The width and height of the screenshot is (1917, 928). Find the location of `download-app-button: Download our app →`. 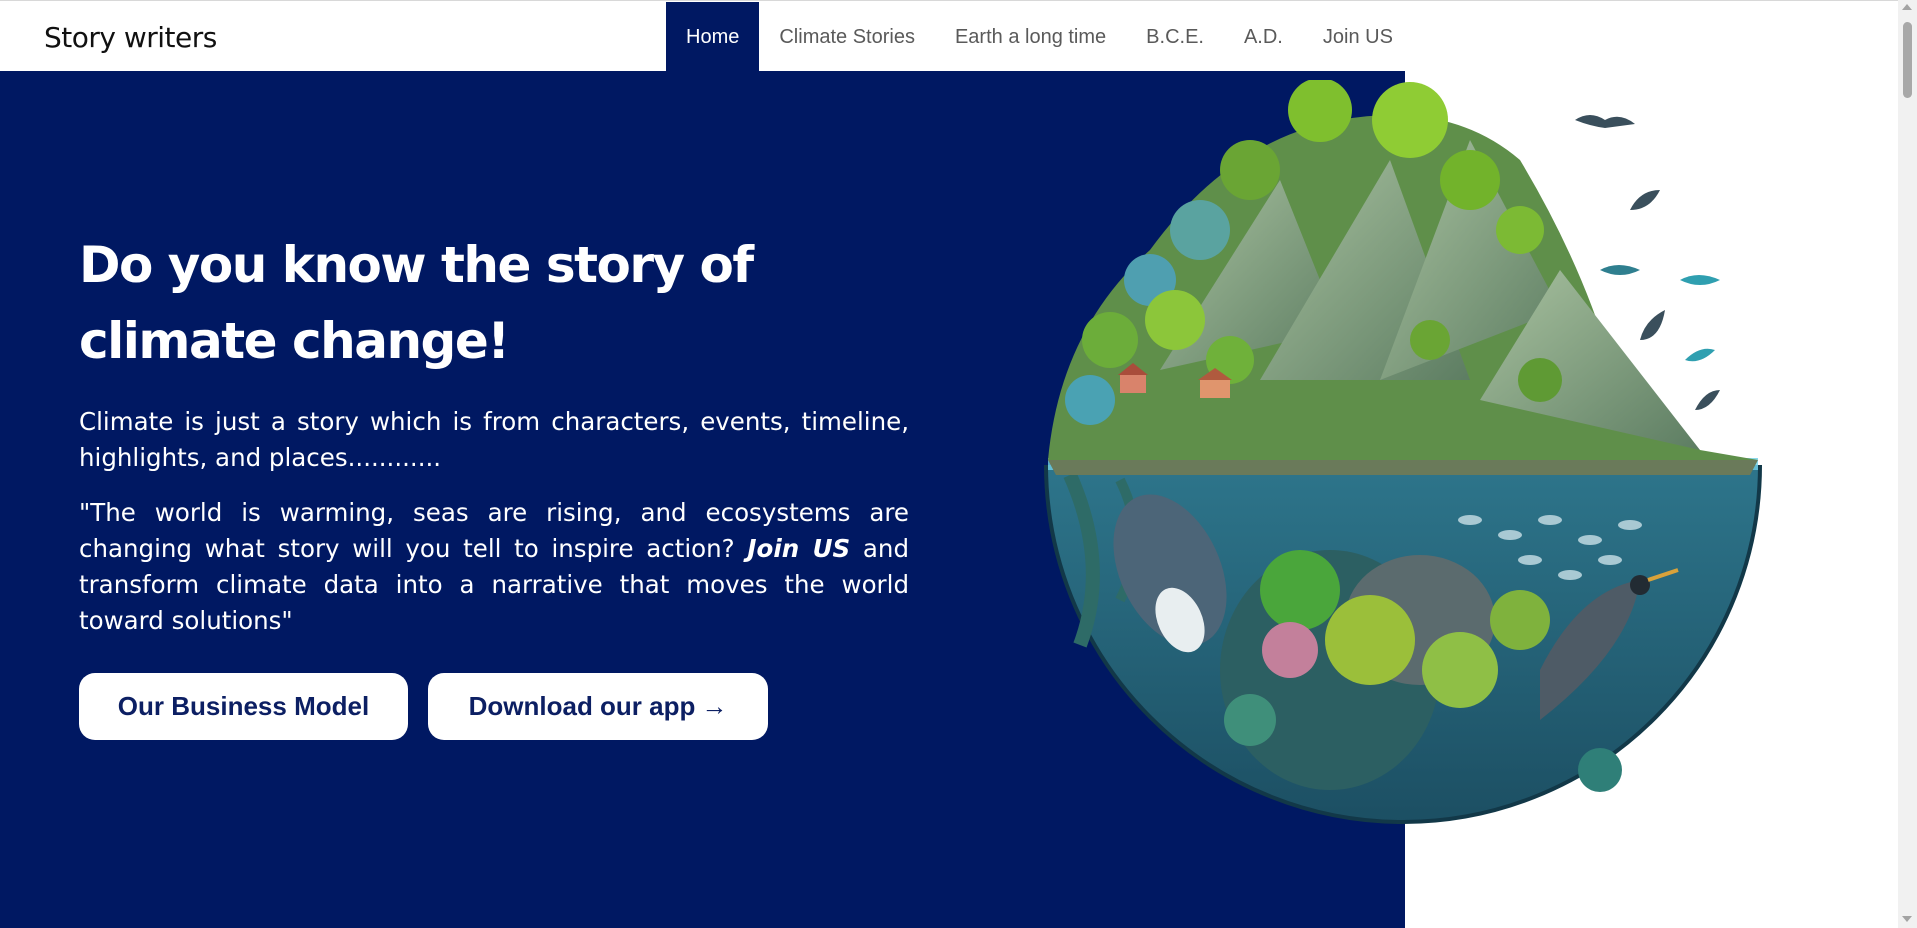

download-app-button: Download our app → is located at coordinates (598, 706).